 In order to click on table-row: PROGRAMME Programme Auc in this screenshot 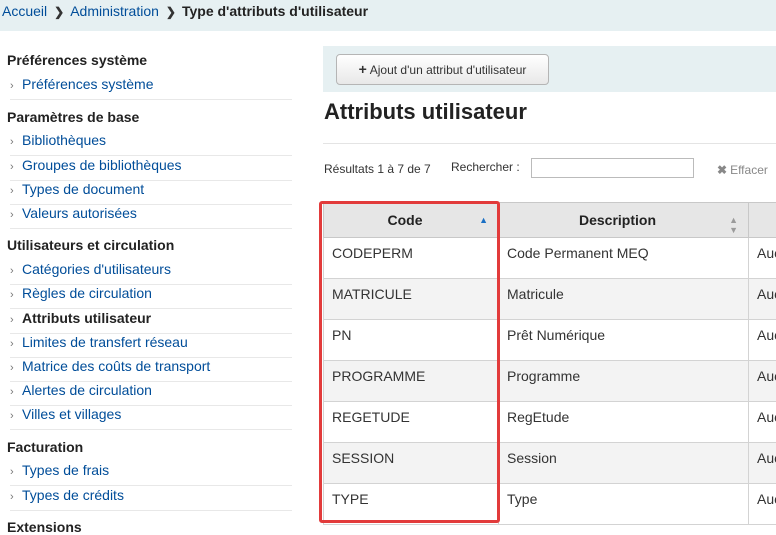, I will do `click(550, 381)`.